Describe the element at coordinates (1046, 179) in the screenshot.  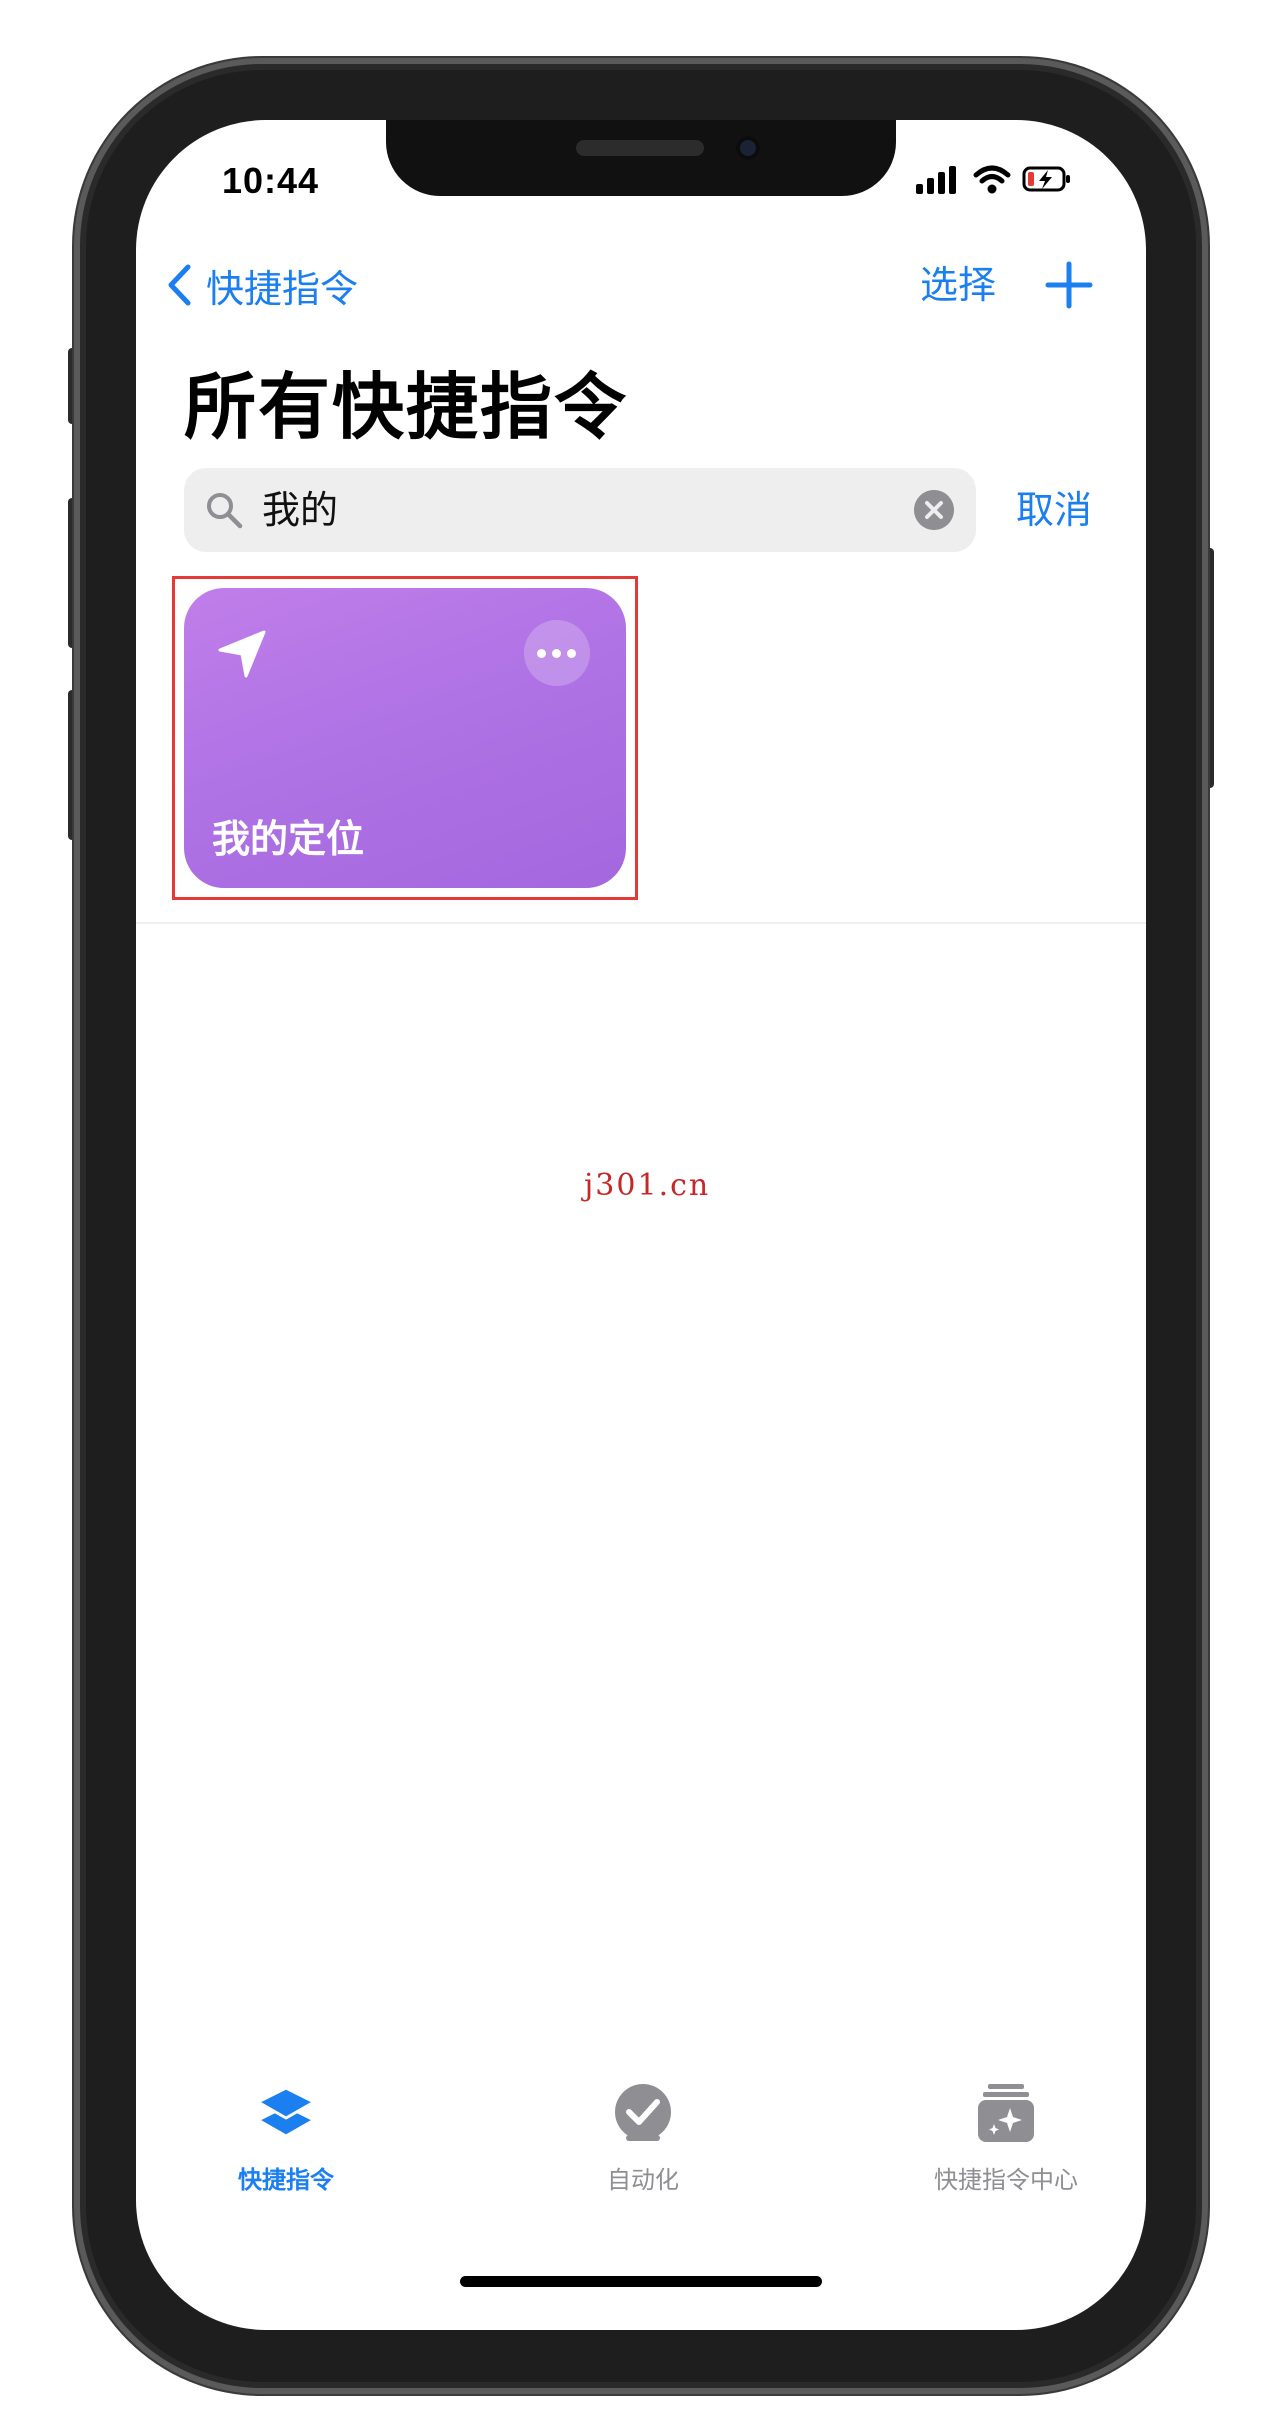
I see `battery-charging-icon` at that location.